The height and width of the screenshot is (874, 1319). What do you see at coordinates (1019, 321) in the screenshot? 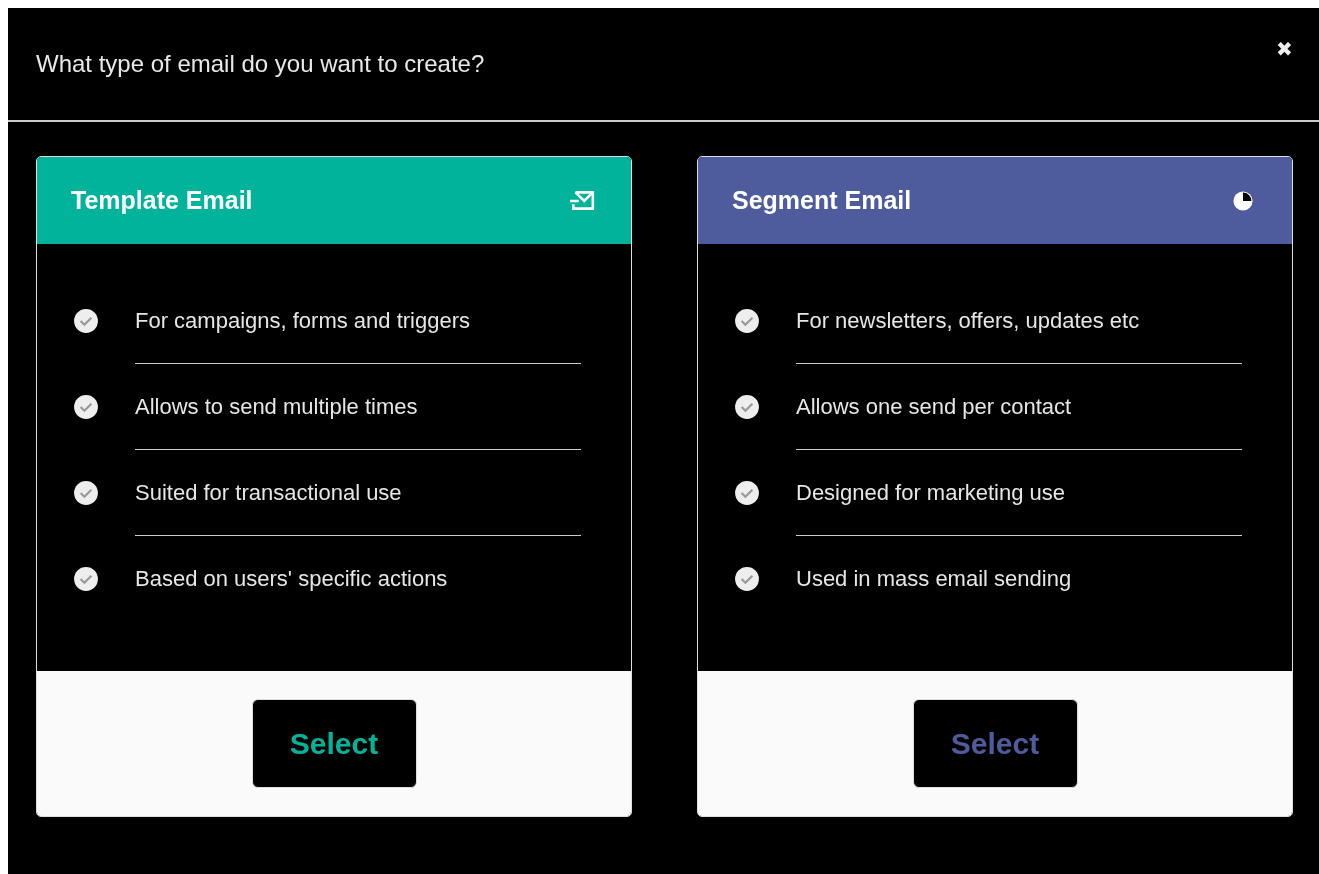
I see `feature-text: For newsletters, offers, updates etc` at bounding box center [1019, 321].